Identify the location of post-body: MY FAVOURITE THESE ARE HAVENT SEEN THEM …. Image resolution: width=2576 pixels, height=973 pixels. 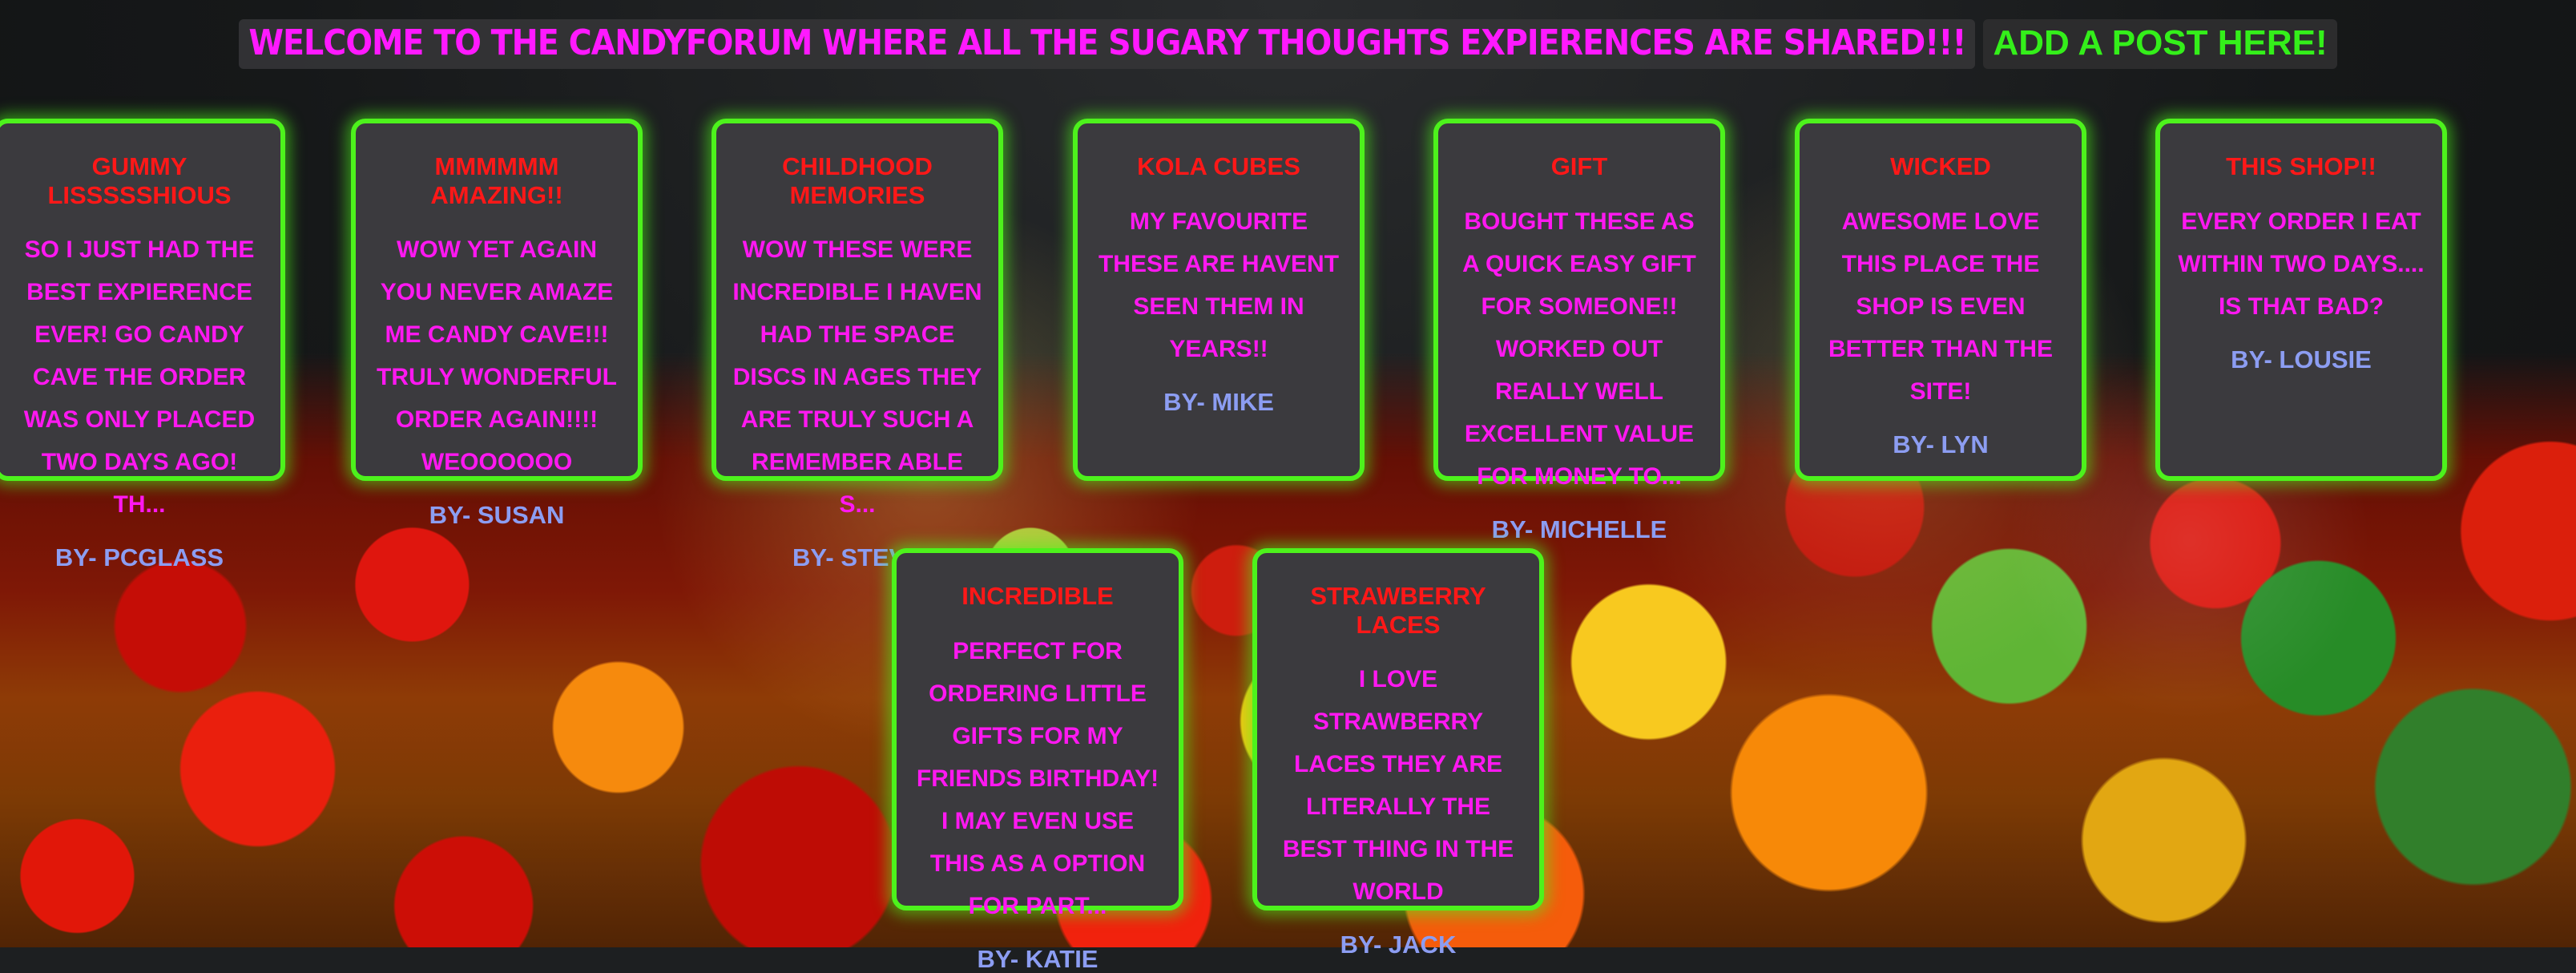
(1219, 285).